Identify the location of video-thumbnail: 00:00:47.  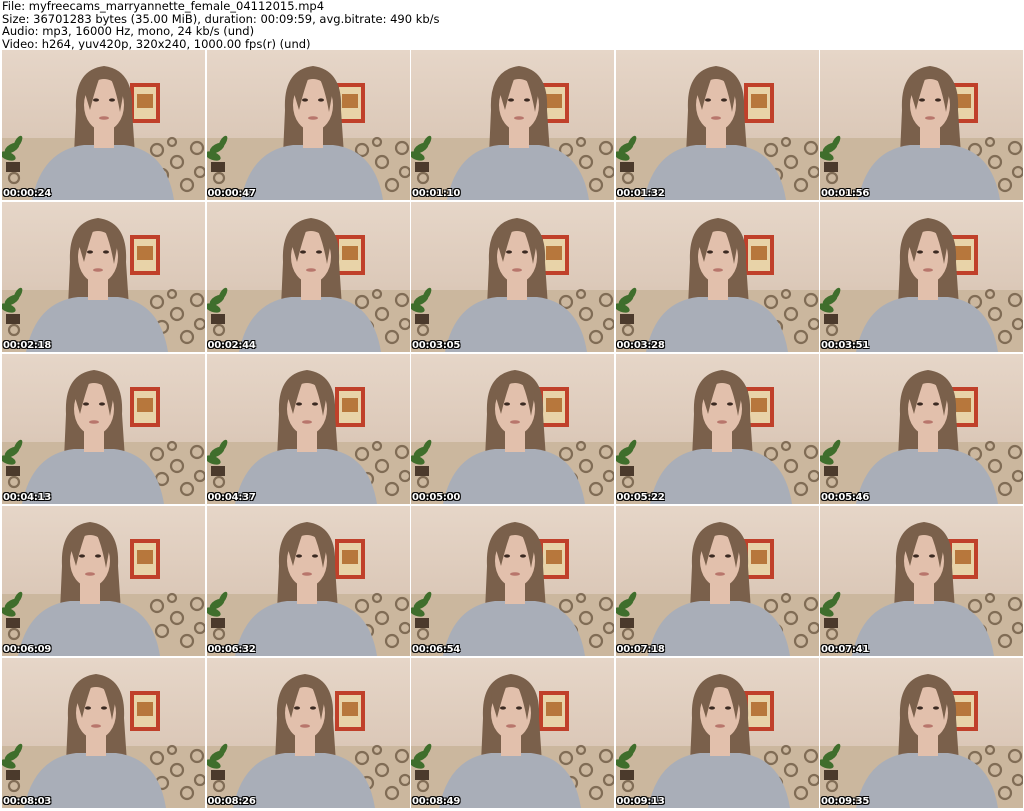
(308, 125).